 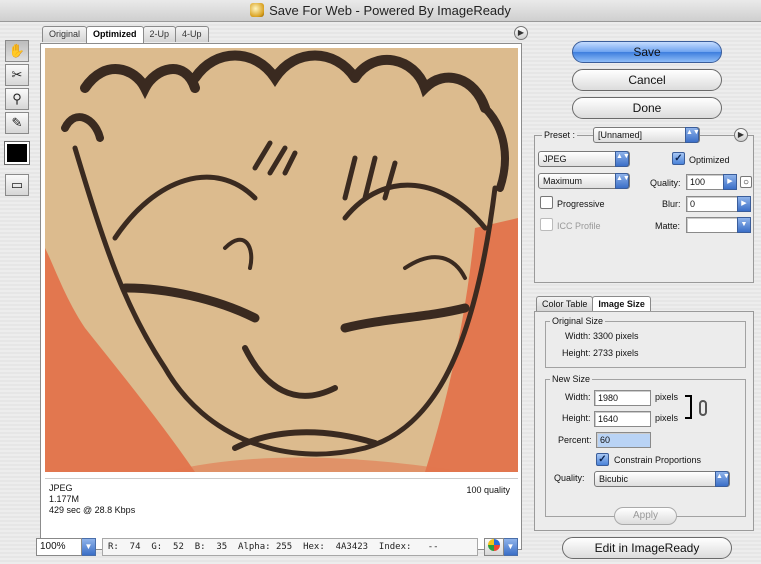 What do you see at coordinates (511, 547) in the screenshot?
I see `browser-dropdown-icon: ▼` at bounding box center [511, 547].